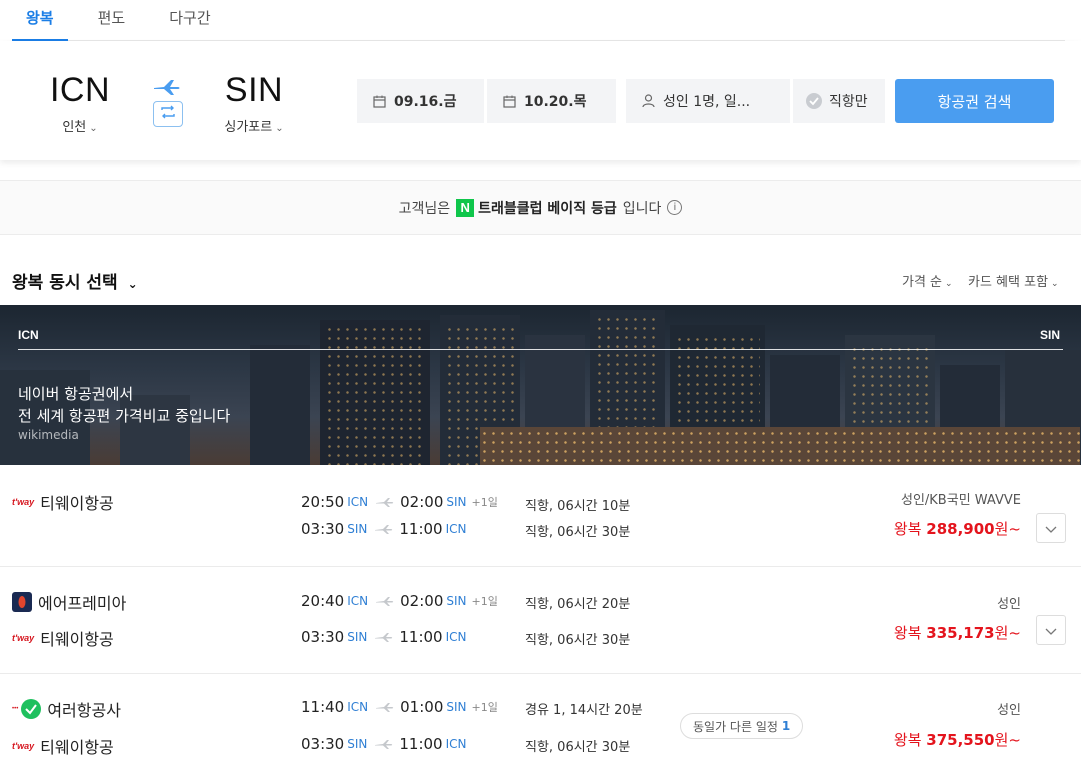 Image resolution: width=1081 pixels, height=777 pixels. What do you see at coordinates (323, 502) in the screenshot?
I see `depart-time: 20:50` at bounding box center [323, 502].